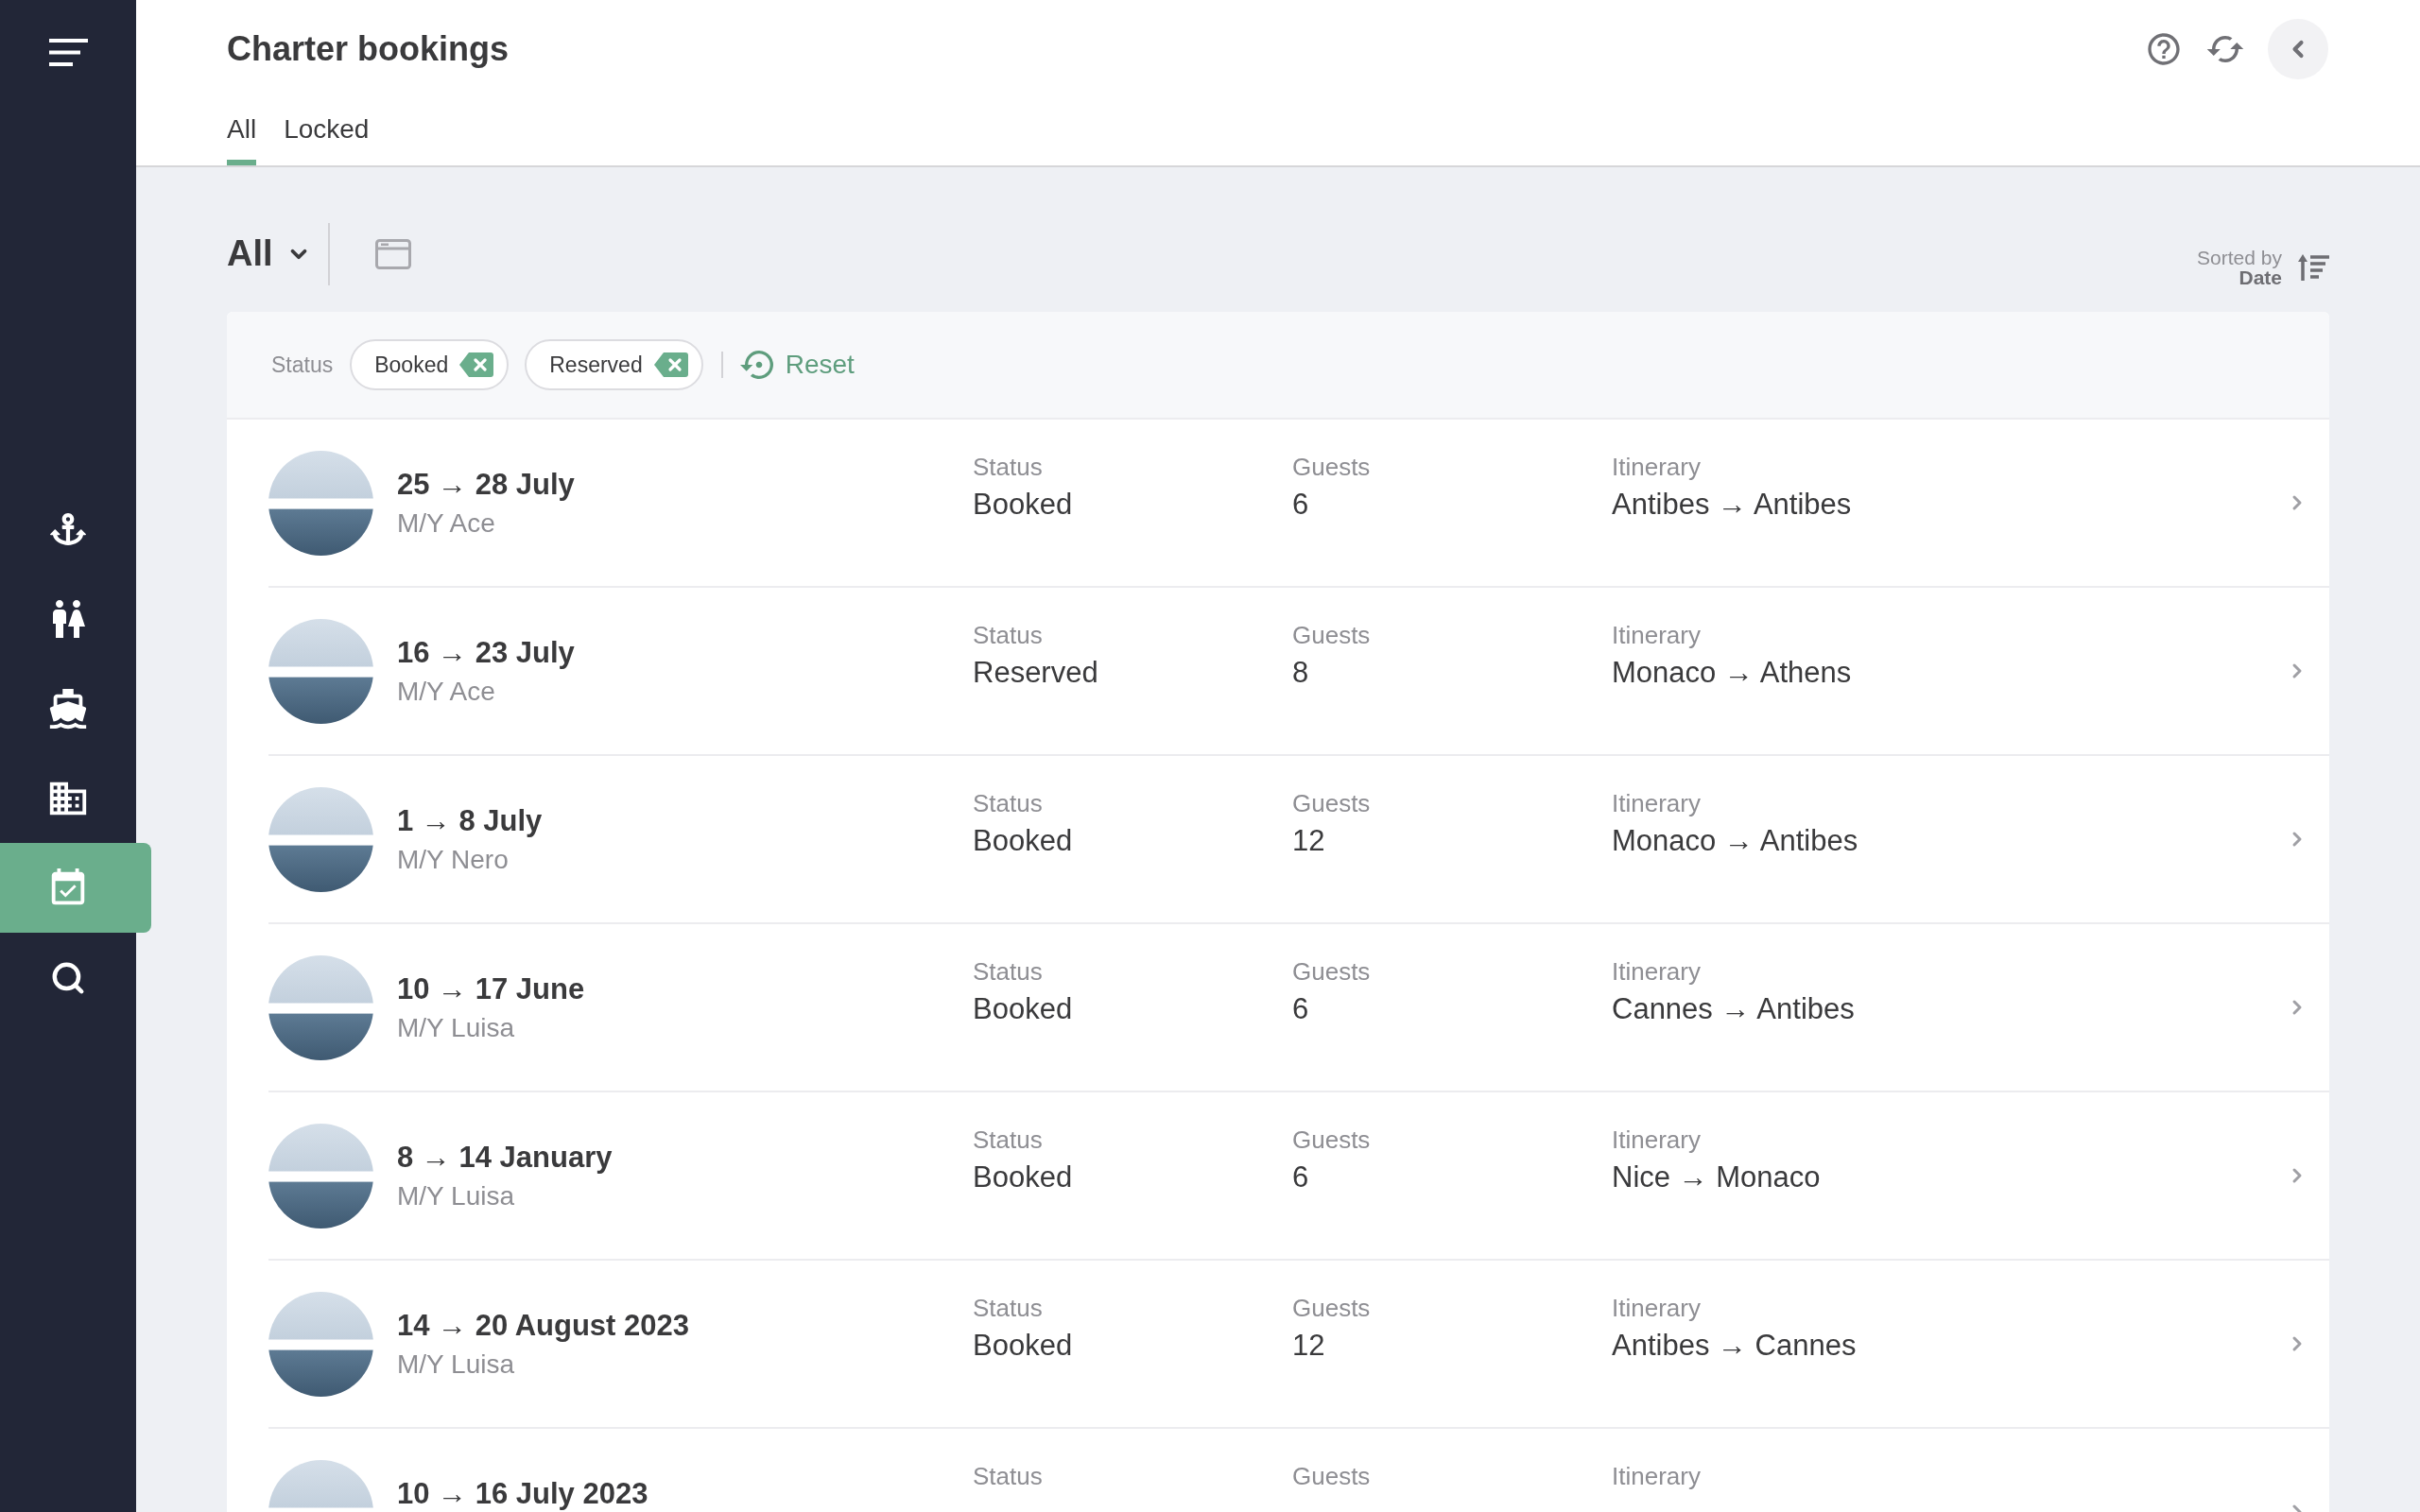  I want to click on chip-label: Reserved, so click(596, 365).